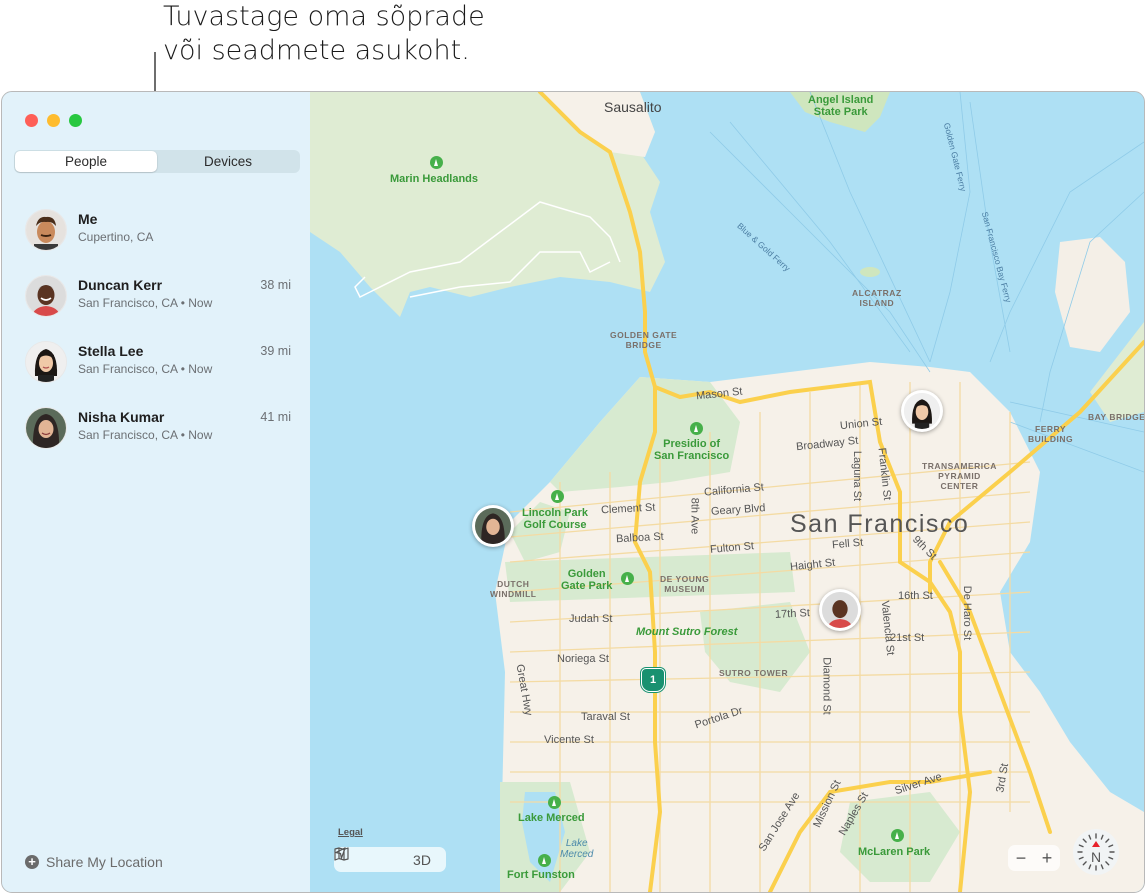 The height and width of the screenshot is (894, 1146). I want to click on tab-people: People, so click(86, 161).